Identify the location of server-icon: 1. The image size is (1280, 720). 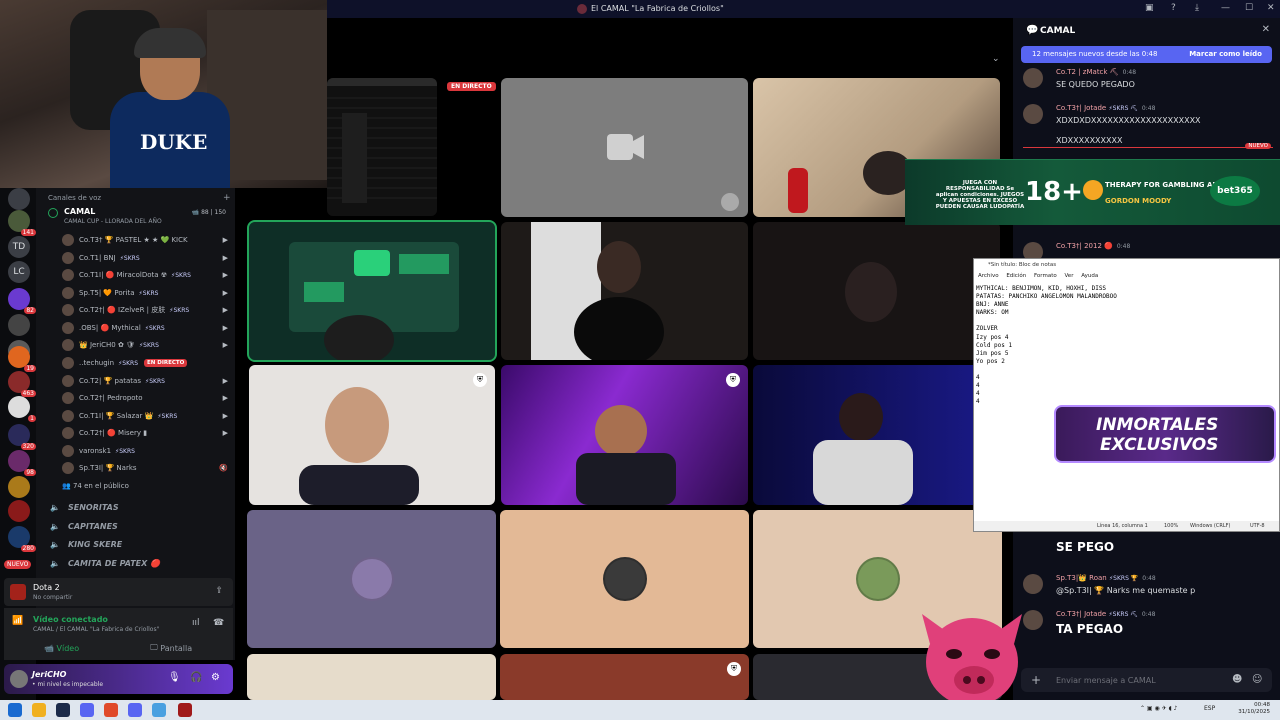
(22, 409).